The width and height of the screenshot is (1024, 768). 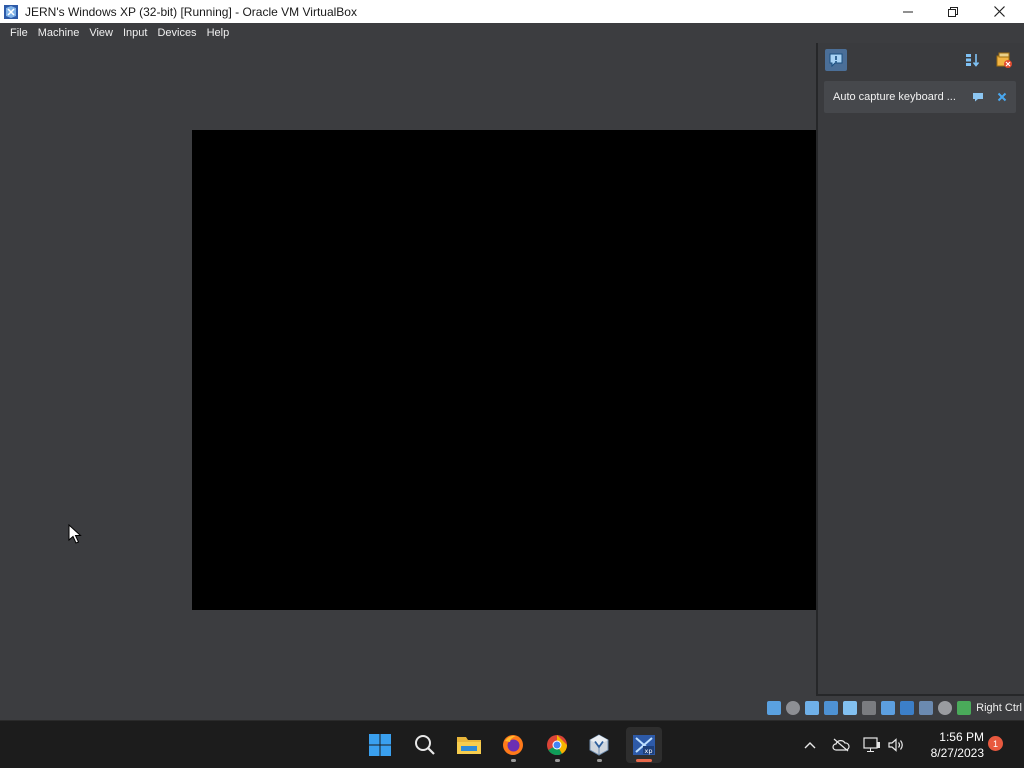 What do you see at coordinates (649, 751) in the screenshot?
I see `svg-text: xp` at bounding box center [649, 751].